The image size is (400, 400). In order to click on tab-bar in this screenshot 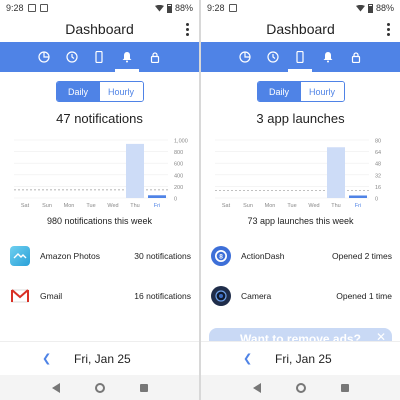, I will do `click(300, 57)`.